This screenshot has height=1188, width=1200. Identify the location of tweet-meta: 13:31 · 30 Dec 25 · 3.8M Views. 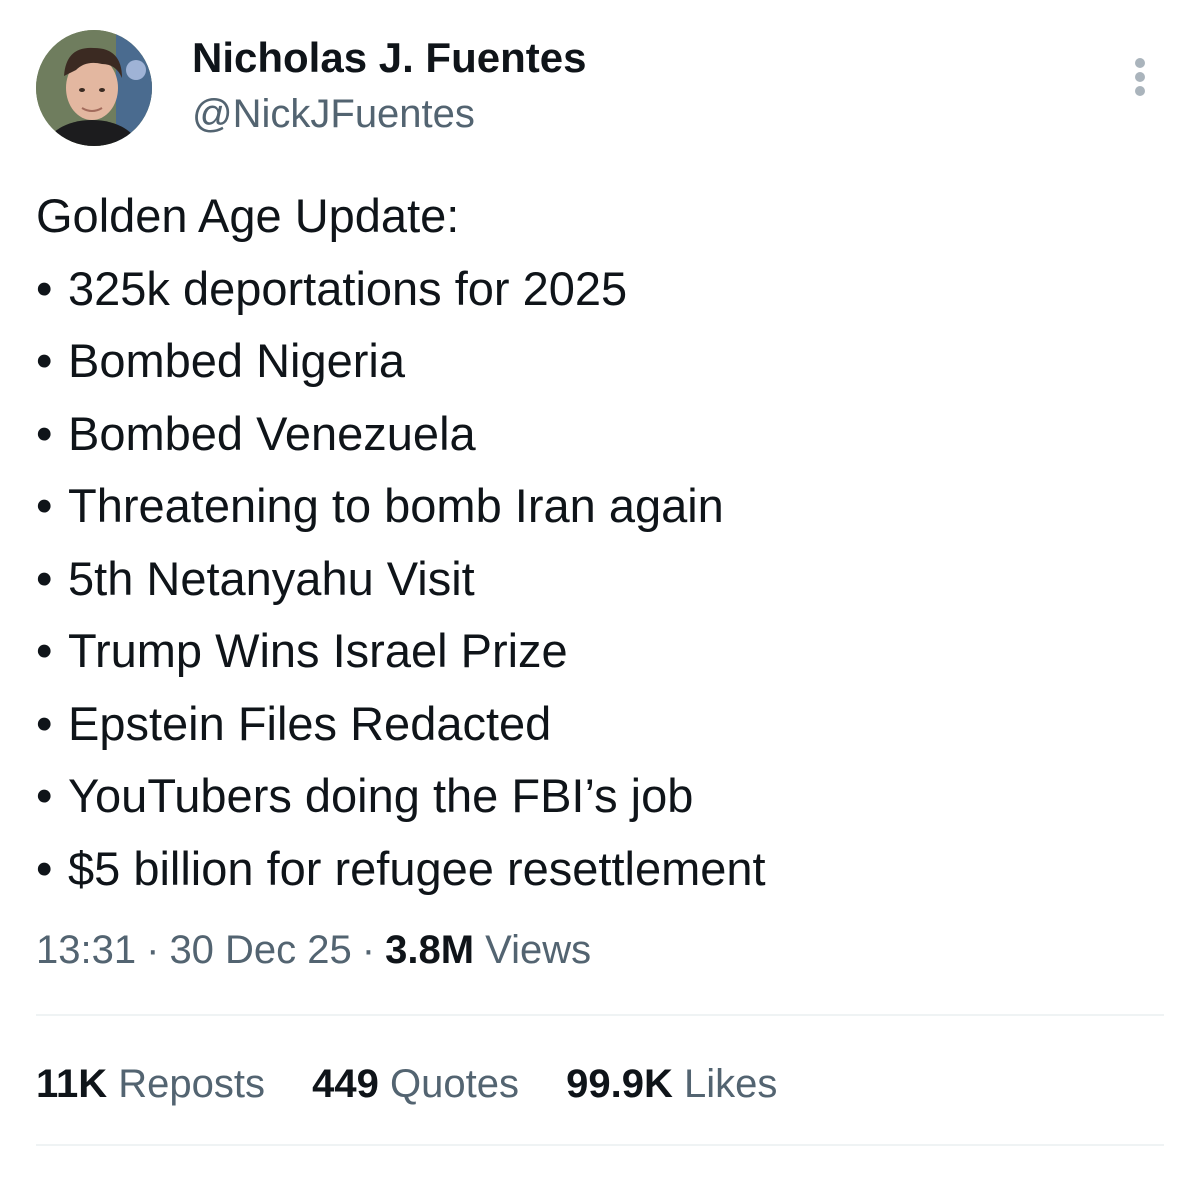
(313, 950).